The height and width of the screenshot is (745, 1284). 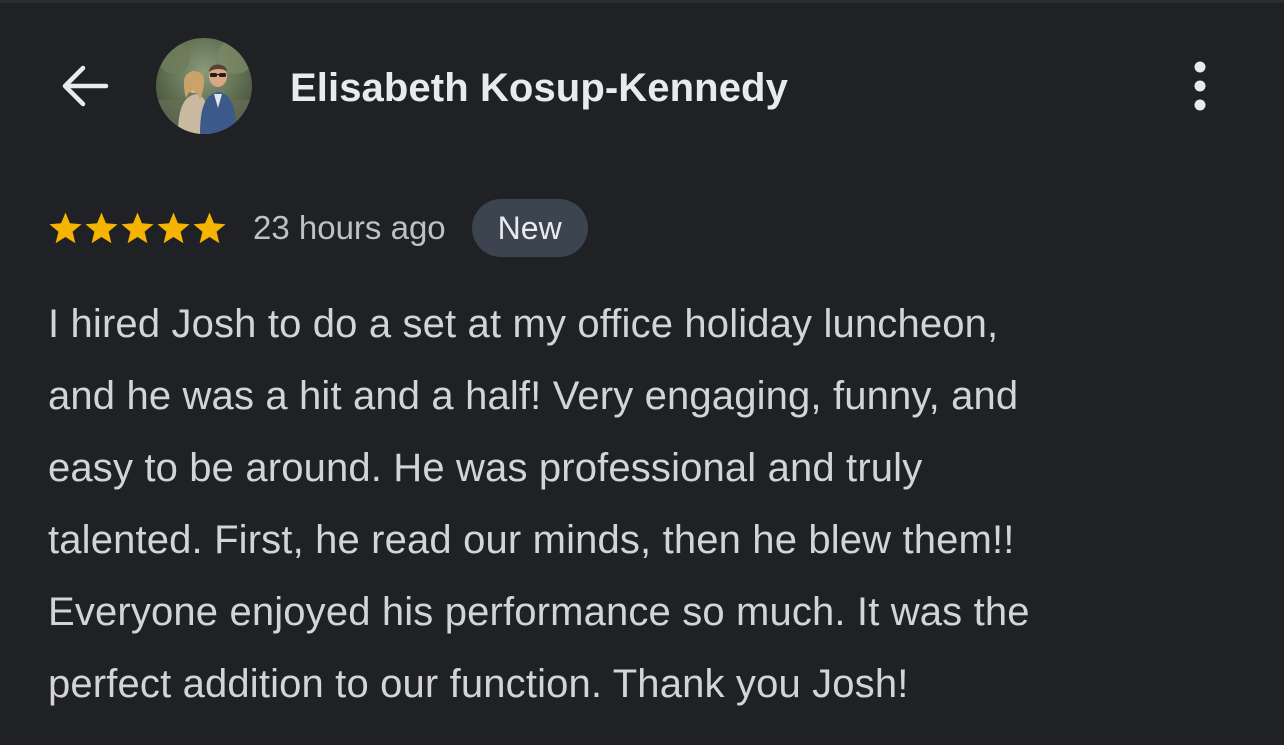 I want to click on back-button, so click(x=84, y=86).